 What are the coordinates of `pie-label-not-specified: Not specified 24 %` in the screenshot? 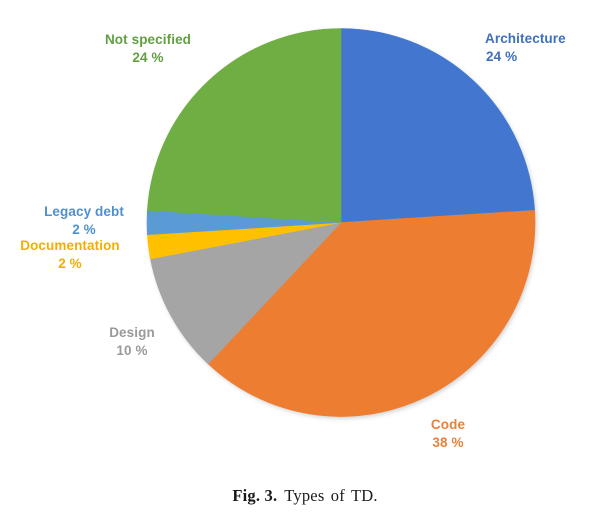 It's located at (148, 49).